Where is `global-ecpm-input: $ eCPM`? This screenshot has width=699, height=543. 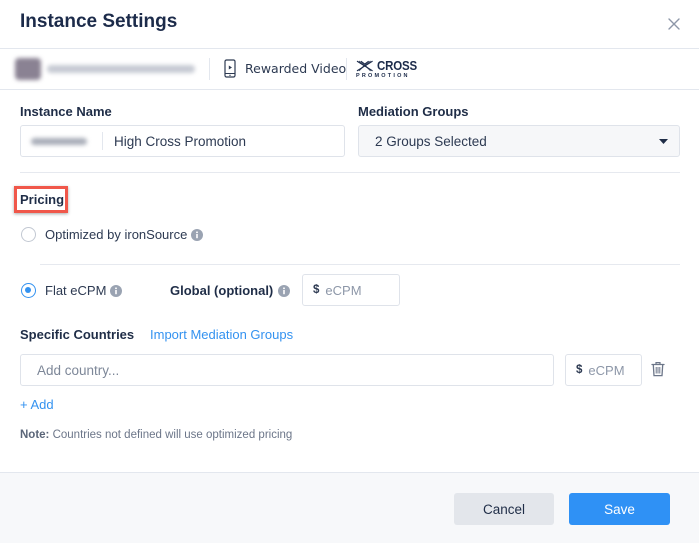 global-ecpm-input: $ eCPM is located at coordinates (351, 290).